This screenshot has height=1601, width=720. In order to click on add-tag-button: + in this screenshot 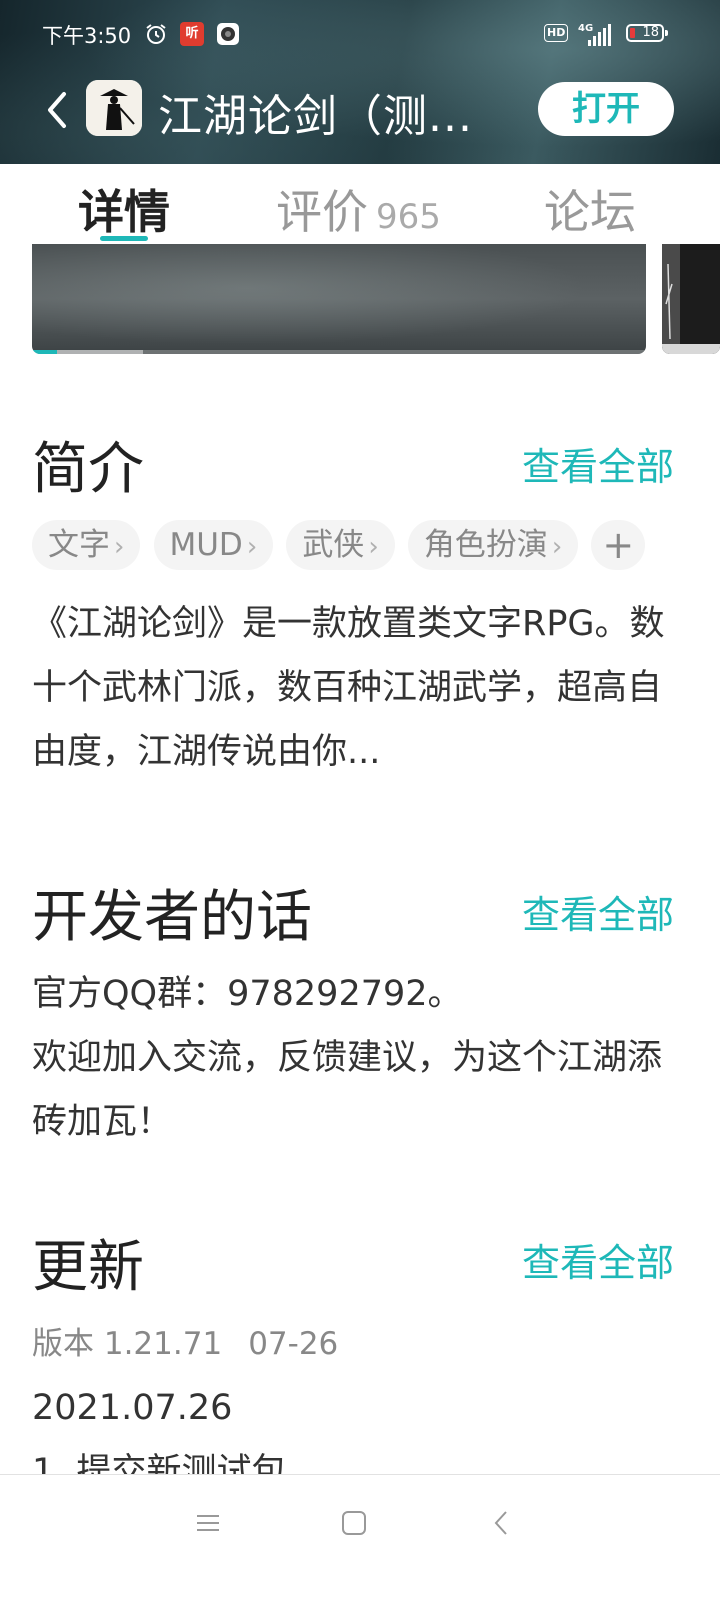, I will do `click(618, 545)`.